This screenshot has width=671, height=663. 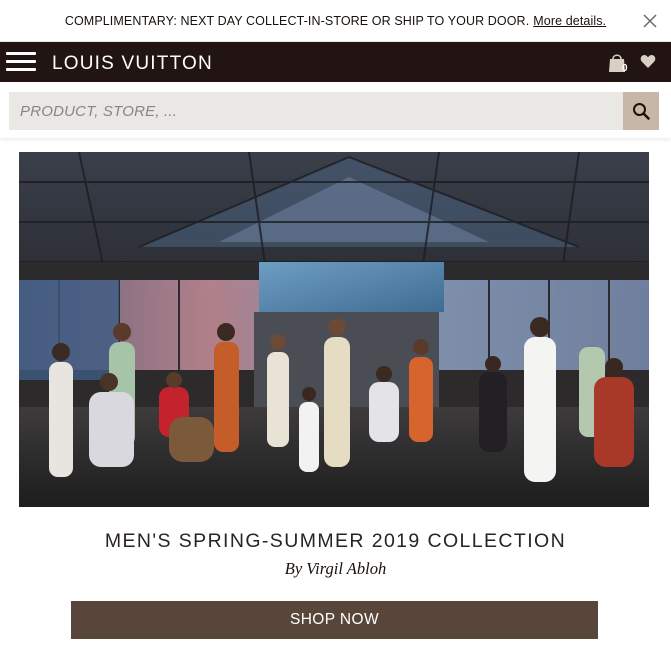 What do you see at coordinates (316, 111) in the screenshot?
I see `search-input` at bounding box center [316, 111].